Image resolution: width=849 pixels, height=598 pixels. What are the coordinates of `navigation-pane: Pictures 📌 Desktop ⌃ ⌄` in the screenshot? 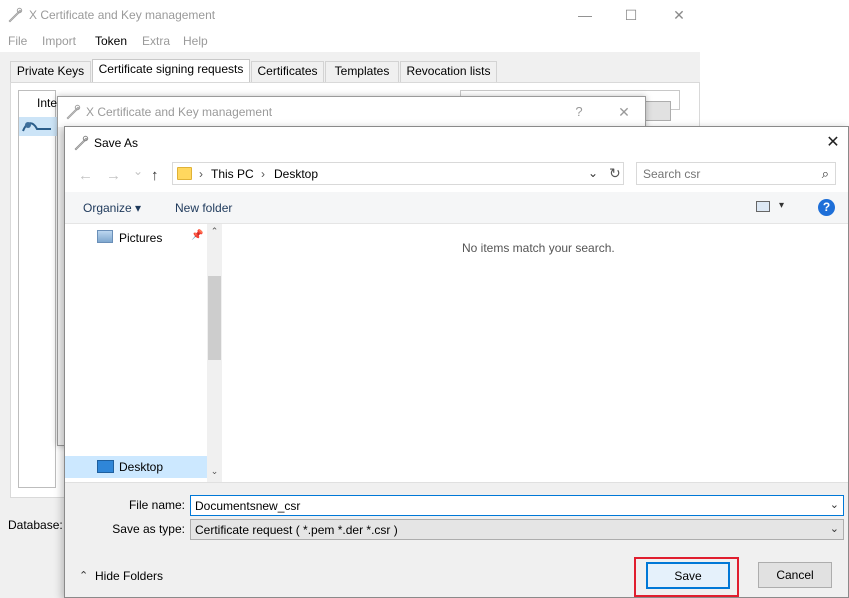 It's located at (143, 353).